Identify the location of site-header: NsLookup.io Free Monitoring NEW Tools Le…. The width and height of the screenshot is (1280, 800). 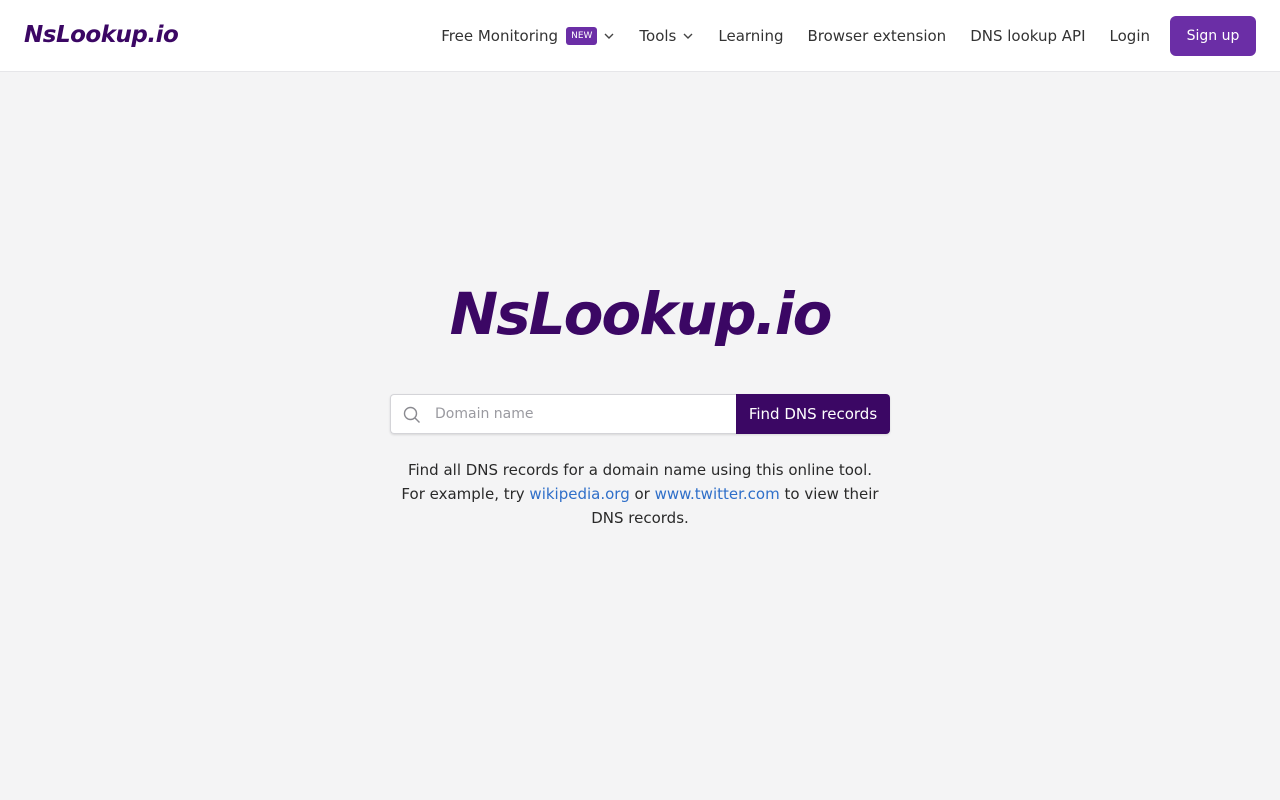
(640, 36).